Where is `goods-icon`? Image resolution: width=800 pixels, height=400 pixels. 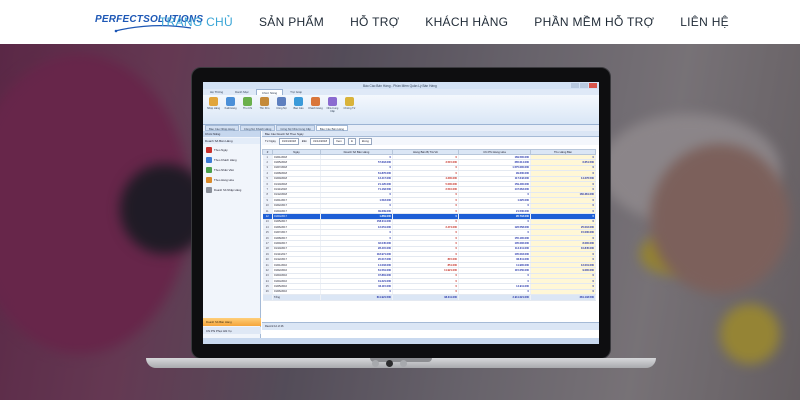 goods-icon is located at coordinates (209, 180).